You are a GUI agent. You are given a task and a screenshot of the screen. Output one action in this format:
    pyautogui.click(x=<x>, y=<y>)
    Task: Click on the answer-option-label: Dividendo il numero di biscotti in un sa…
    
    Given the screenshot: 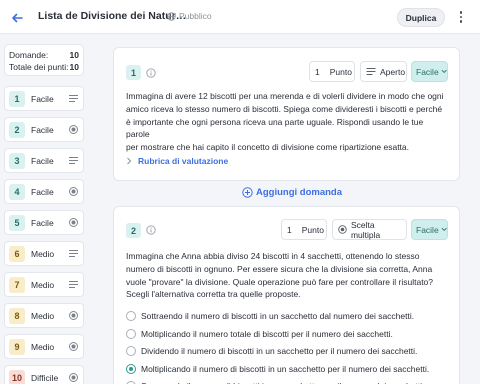 What is the action you would take?
    pyautogui.click(x=279, y=351)
    